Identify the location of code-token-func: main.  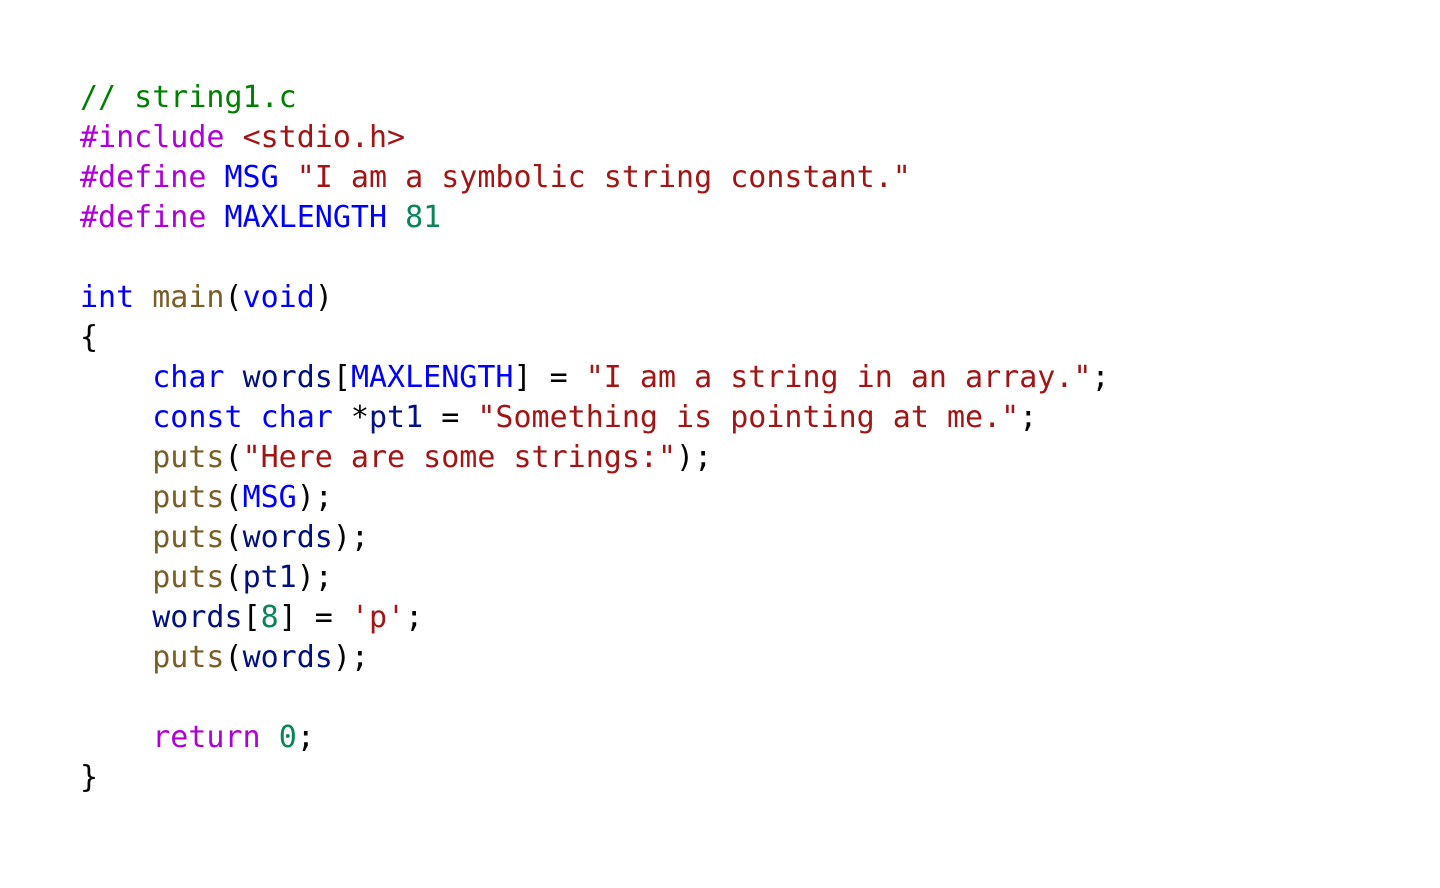
(188, 297).